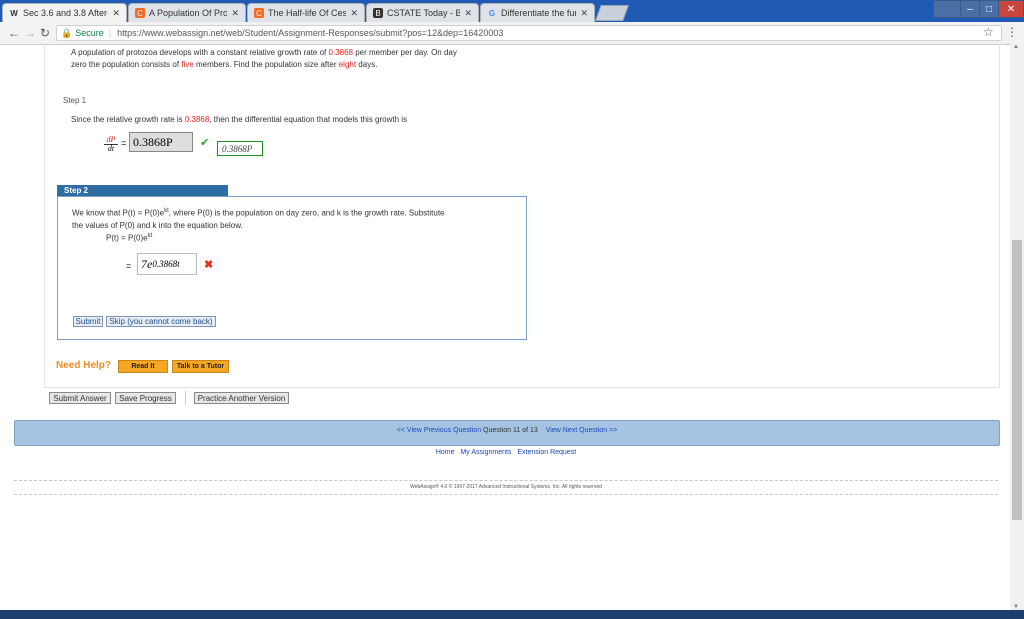  What do you see at coordinates (14, 33) in the screenshot?
I see `back-arrow-icon: ←` at bounding box center [14, 33].